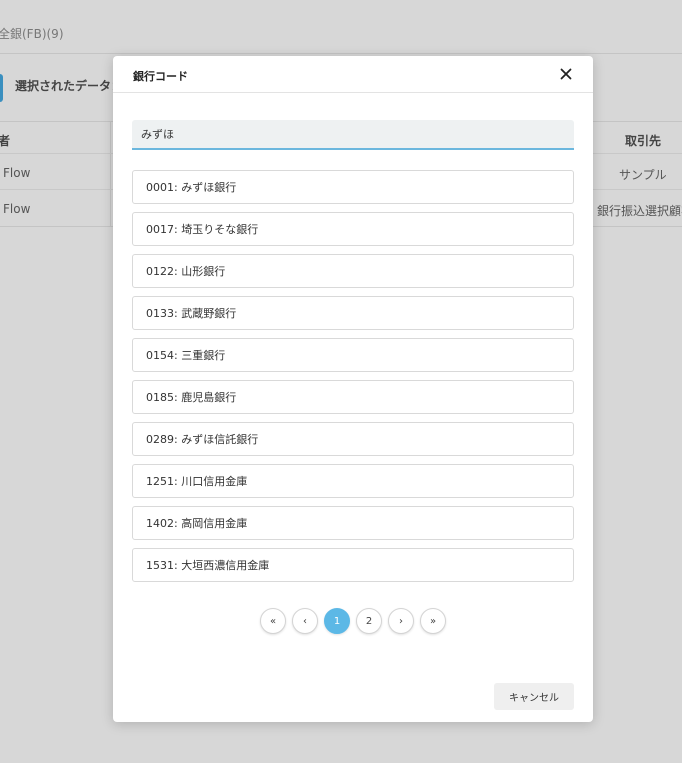 This screenshot has width=682, height=763. Describe the element at coordinates (433, 621) in the screenshot. I see `pagination-last-button: »` at that location.